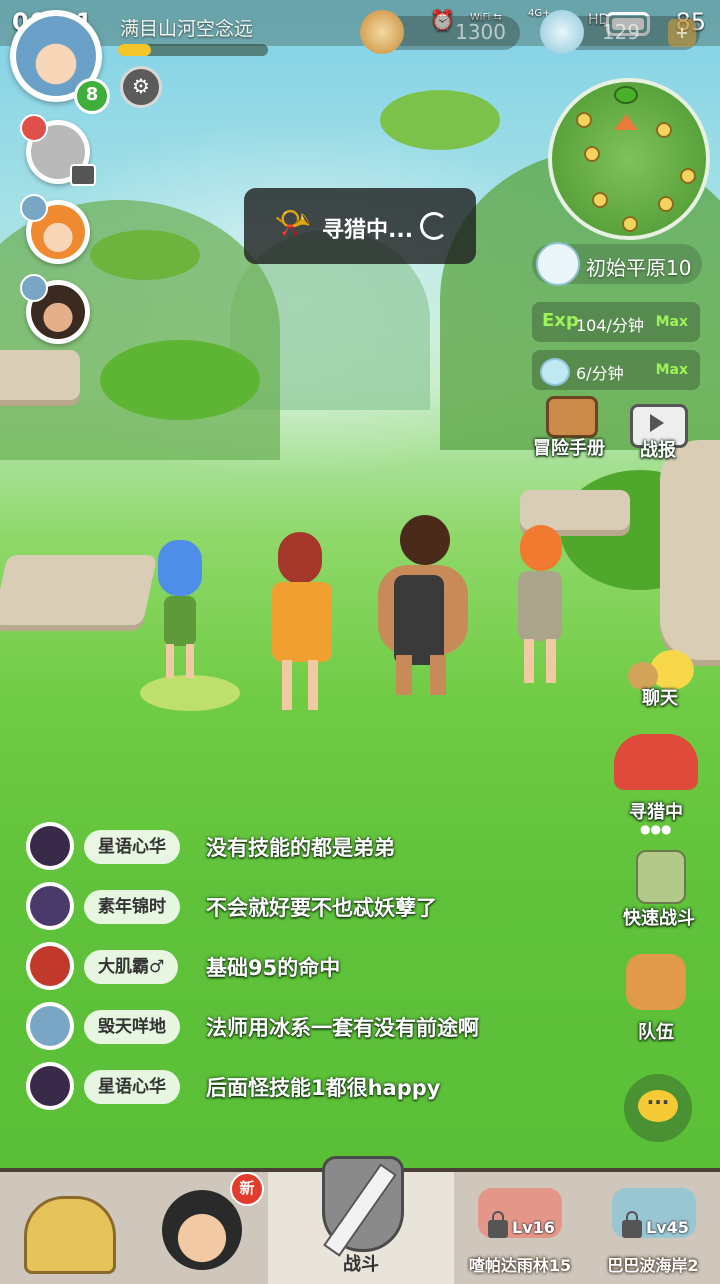 The width and height of the screenshot is (720, 1284). What do you see at coordinates (659, 887) in the screenshot?
I see `quick-battle-button: 快速战斗` at bounding box center [659, 887].